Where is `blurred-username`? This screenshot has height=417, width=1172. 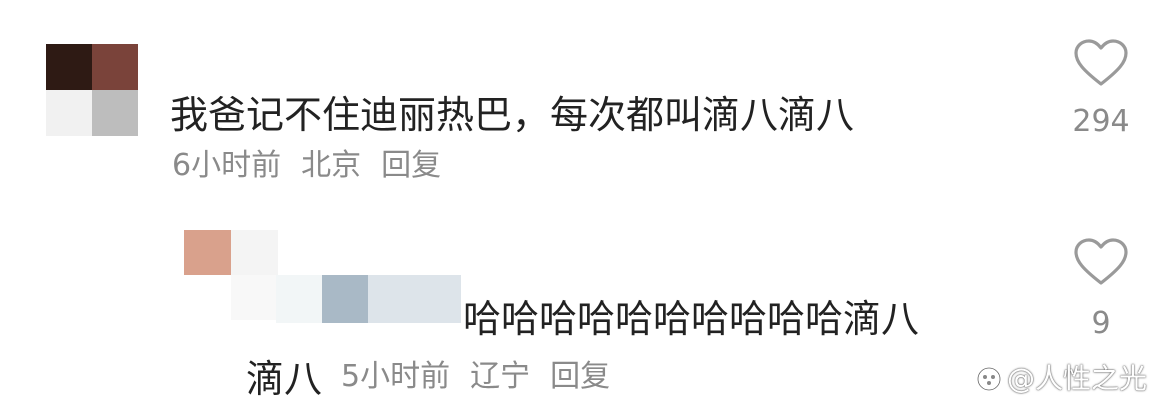 blurred-username is located at coordinates (368, 299).